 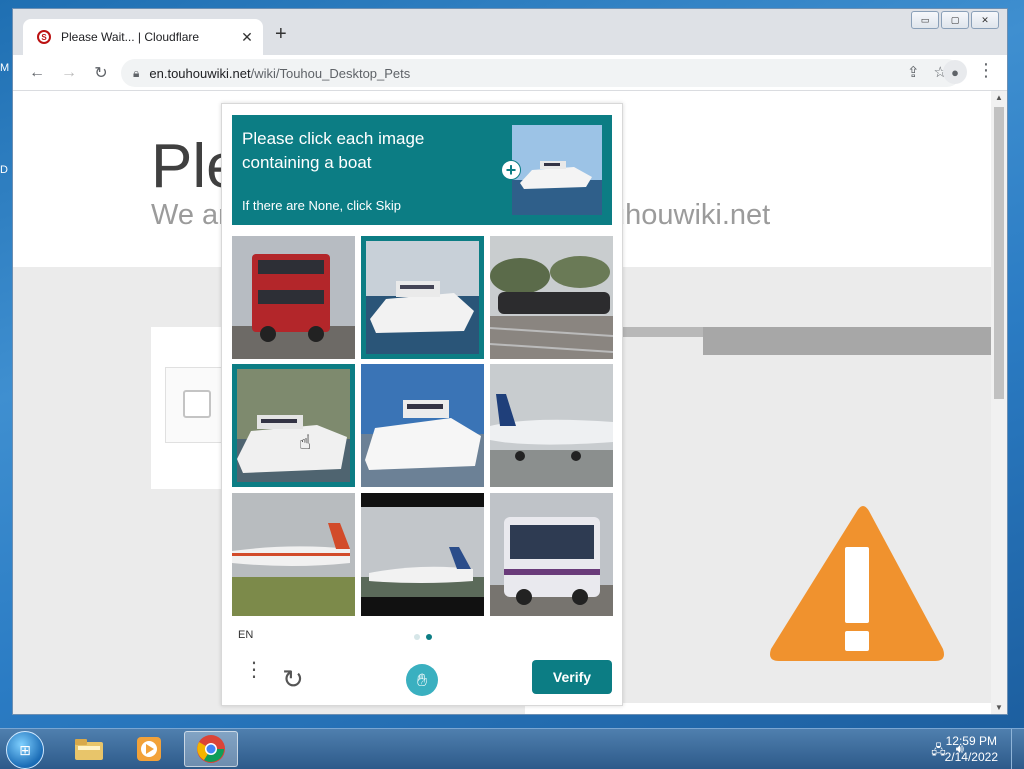 I want to click on clock-date: 2/14/2022, so click(x=971, y=757).